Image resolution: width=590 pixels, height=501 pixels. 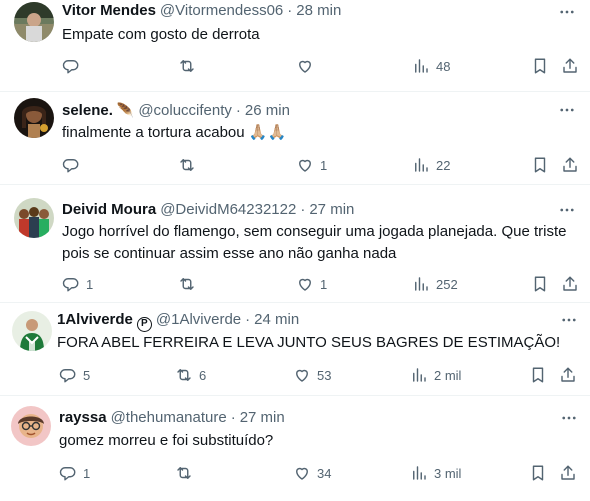 What do you see at coordinates (166, 440) in the screenshot?
I see `tweet-text: gomez morreu e foi substituído?` at bounding box center [166, 440].